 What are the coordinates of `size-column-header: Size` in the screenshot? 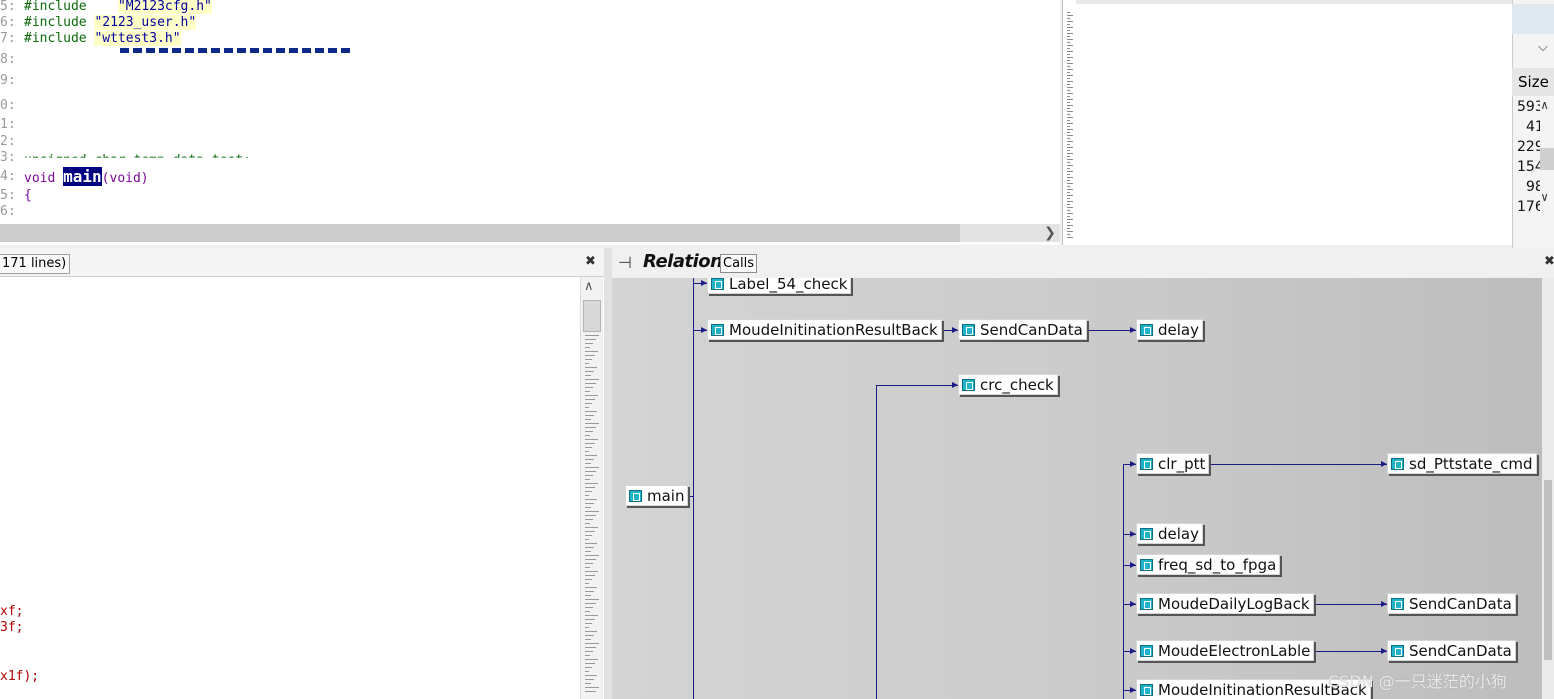 It's located at (1533, 82).